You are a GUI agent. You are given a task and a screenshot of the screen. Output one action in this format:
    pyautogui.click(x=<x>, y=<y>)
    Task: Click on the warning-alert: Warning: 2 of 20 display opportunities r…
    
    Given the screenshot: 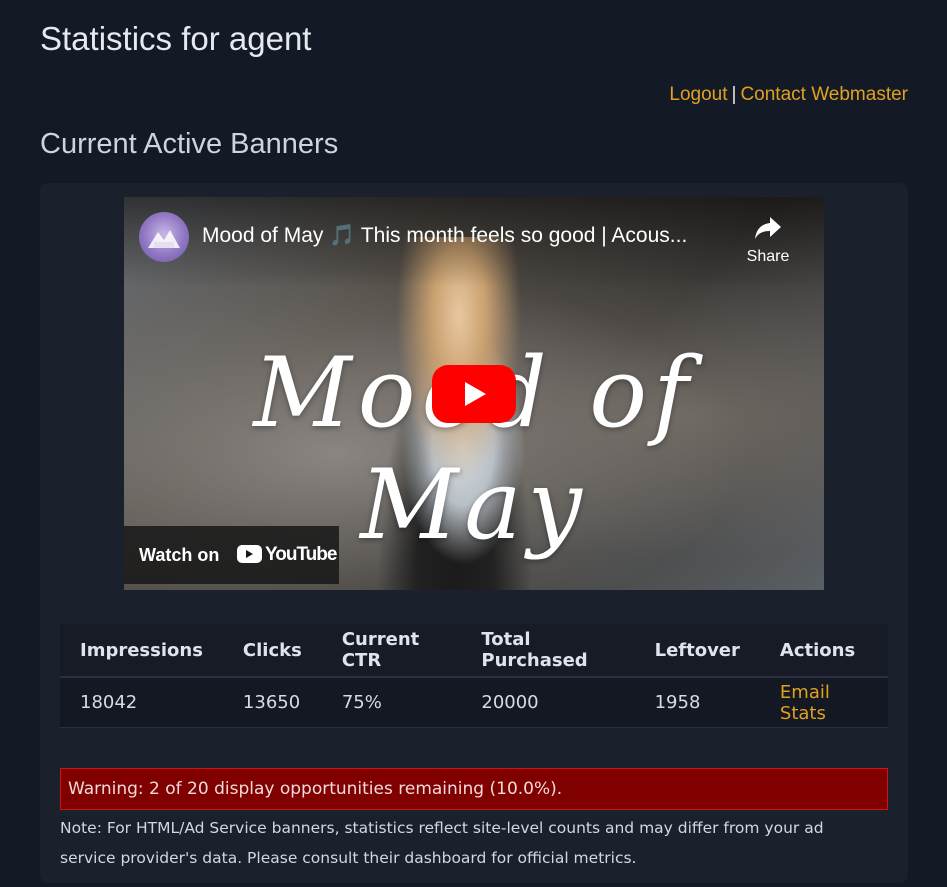 What is the action you would take?
    pyautogui.click(x=474, y=789)
    